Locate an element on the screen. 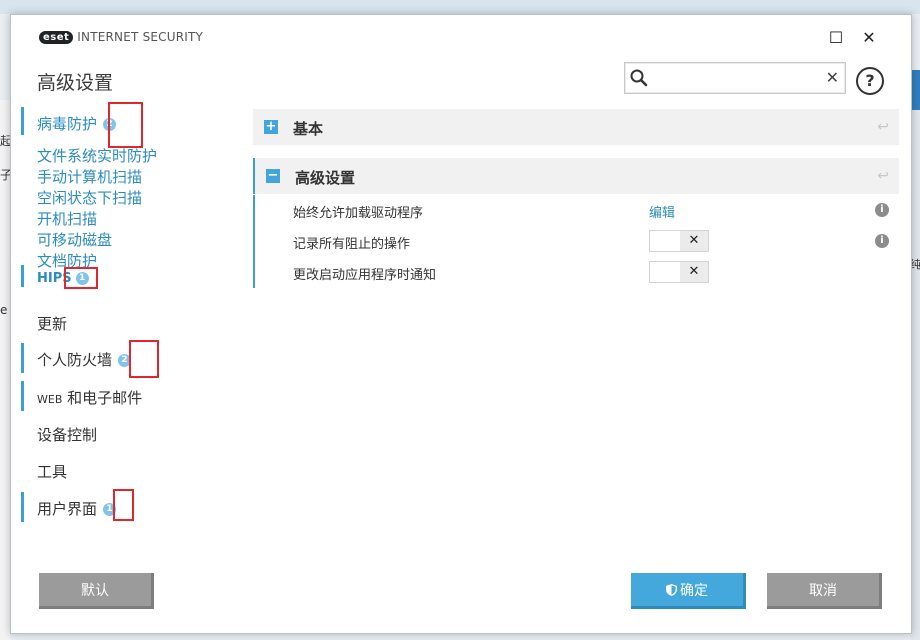 This screenshot has width=920, height=640. nav-section-firewall: 个人防火墙 2 is located at coordinates (121, 358).